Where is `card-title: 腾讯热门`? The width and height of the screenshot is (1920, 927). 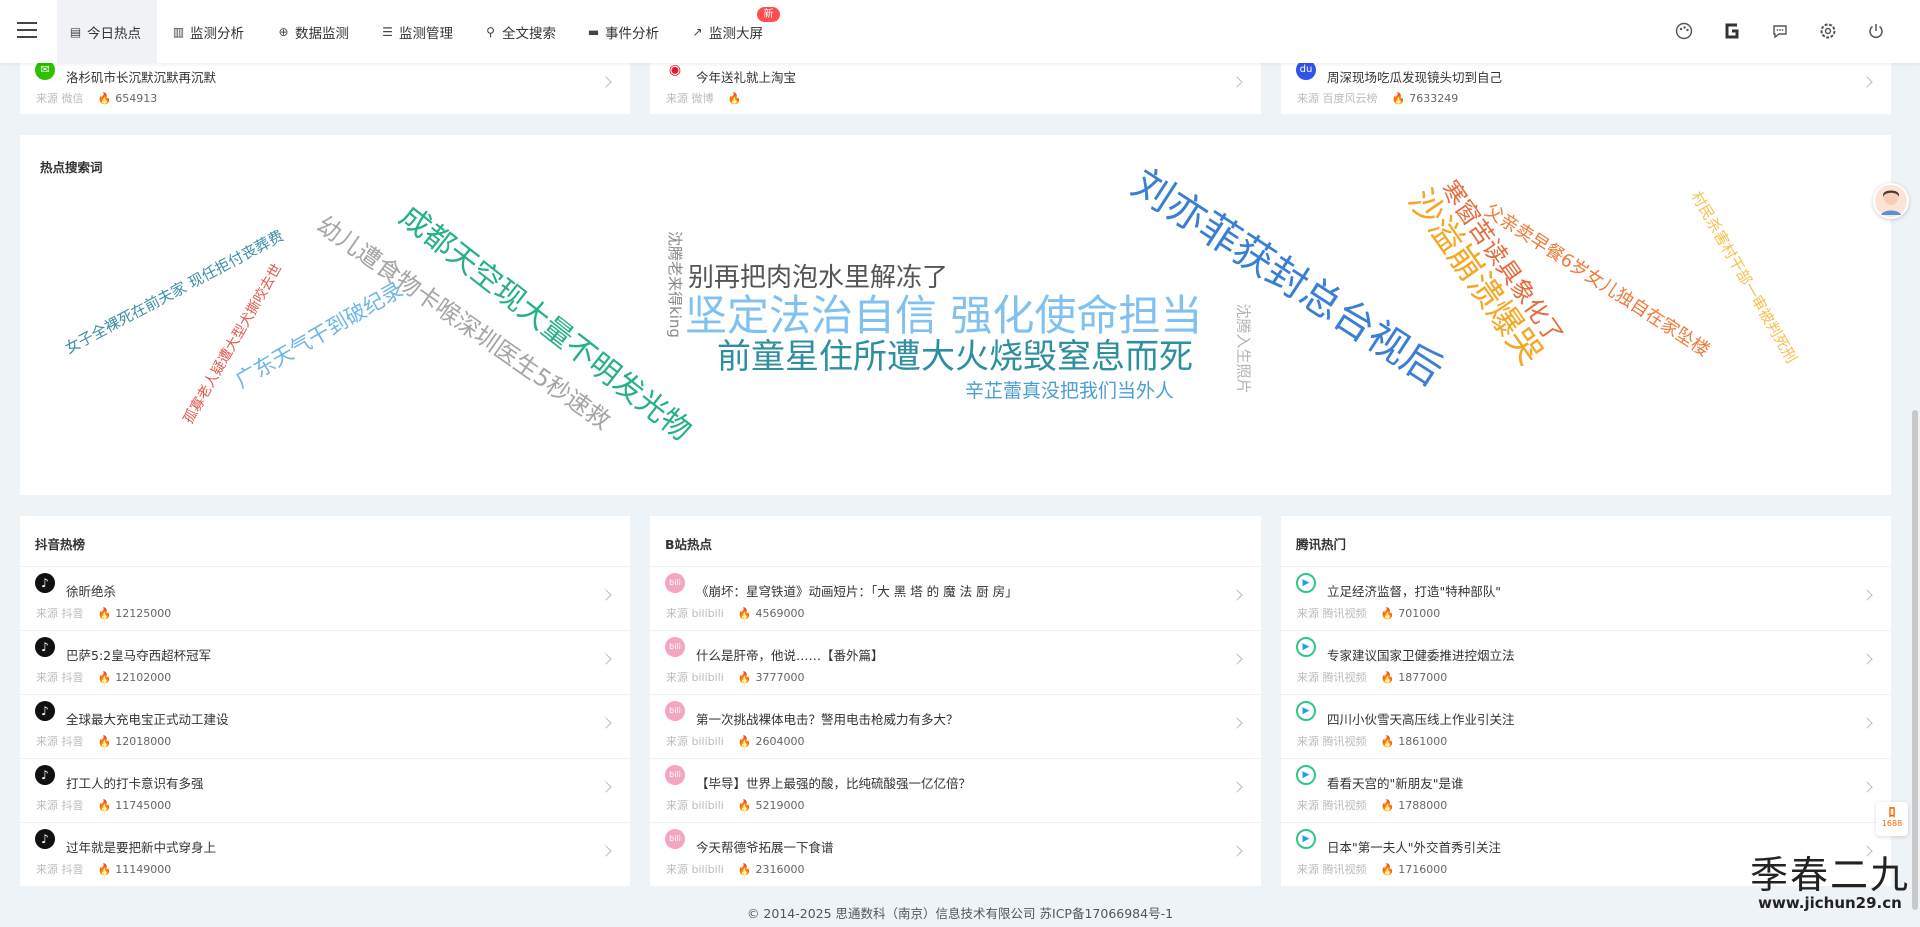 card-title: 腾讯热门 is located at coordinates (1321, 544).